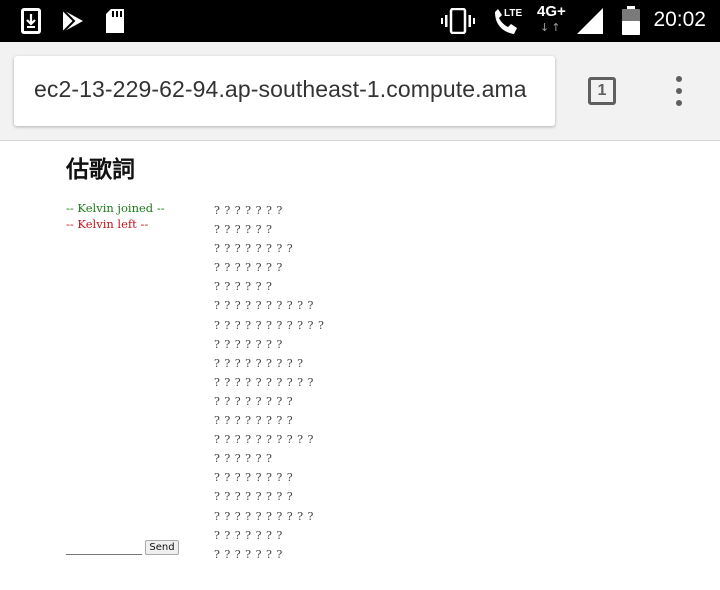 This screenshot has height=590, width=720. Describe the element at coordinates (551, 11) in the screenshot. I see `network-type-label: 4G+` at that location.